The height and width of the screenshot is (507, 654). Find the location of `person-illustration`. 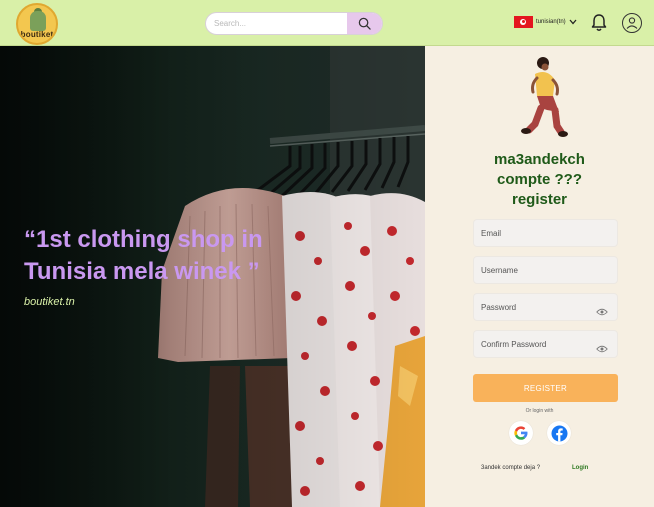

person-illustration is located at coordinates (544, 97).